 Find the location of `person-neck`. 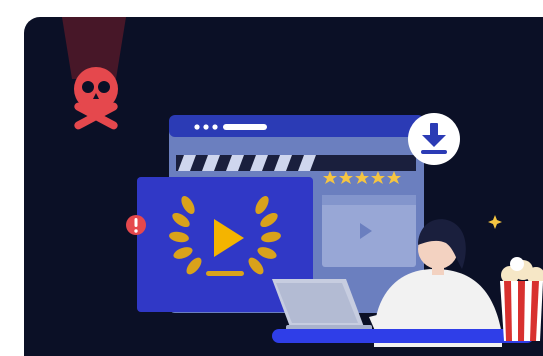

person-neck is located at coordinates (438, 270).